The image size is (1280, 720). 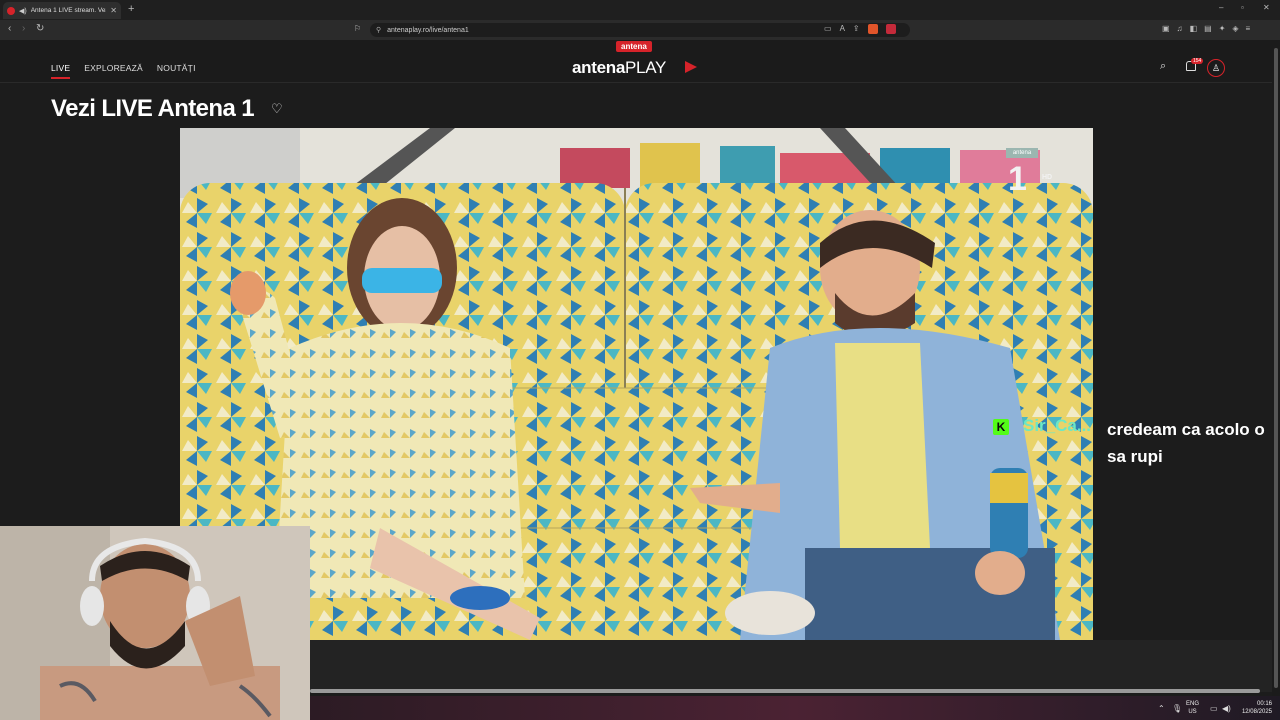 I want to click on browser-tab: ◀) Antena 1 LIVE stream. Vezi on ✕, so click(x=62, y=10).